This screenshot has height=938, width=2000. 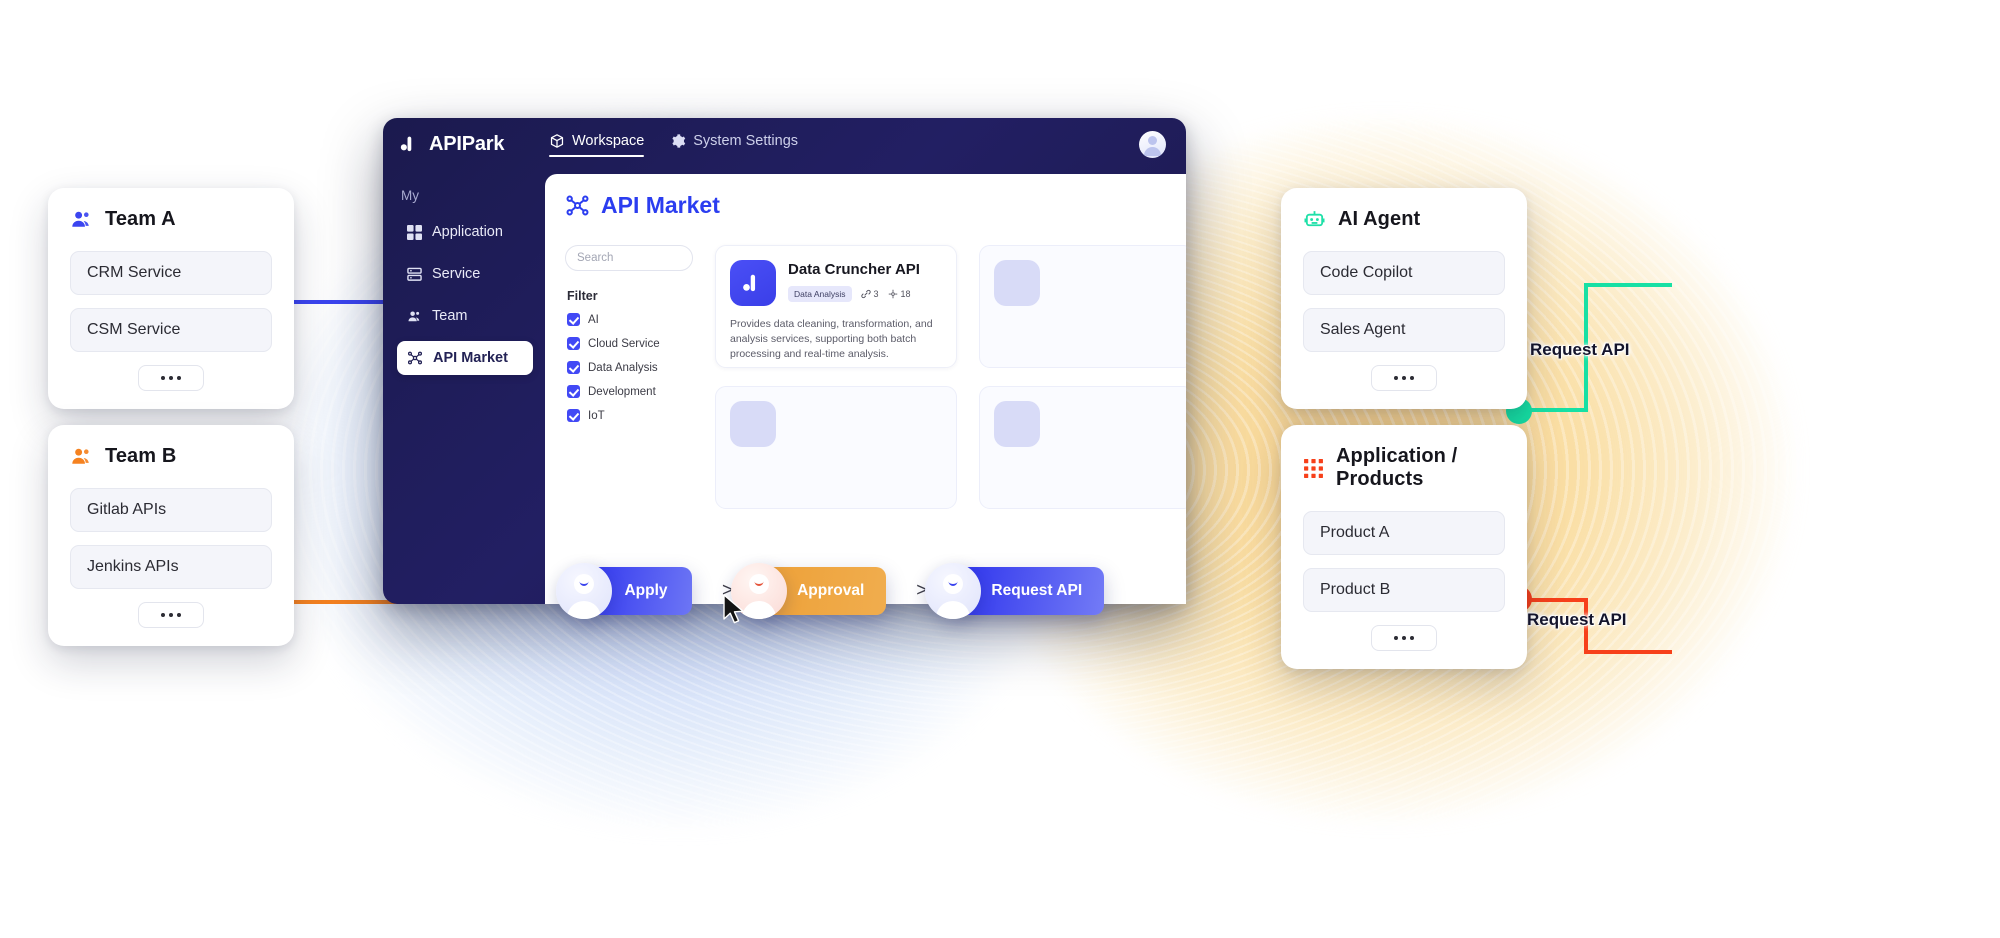 I want to click on dots-grid-icon, so click(x=1313, y=468).